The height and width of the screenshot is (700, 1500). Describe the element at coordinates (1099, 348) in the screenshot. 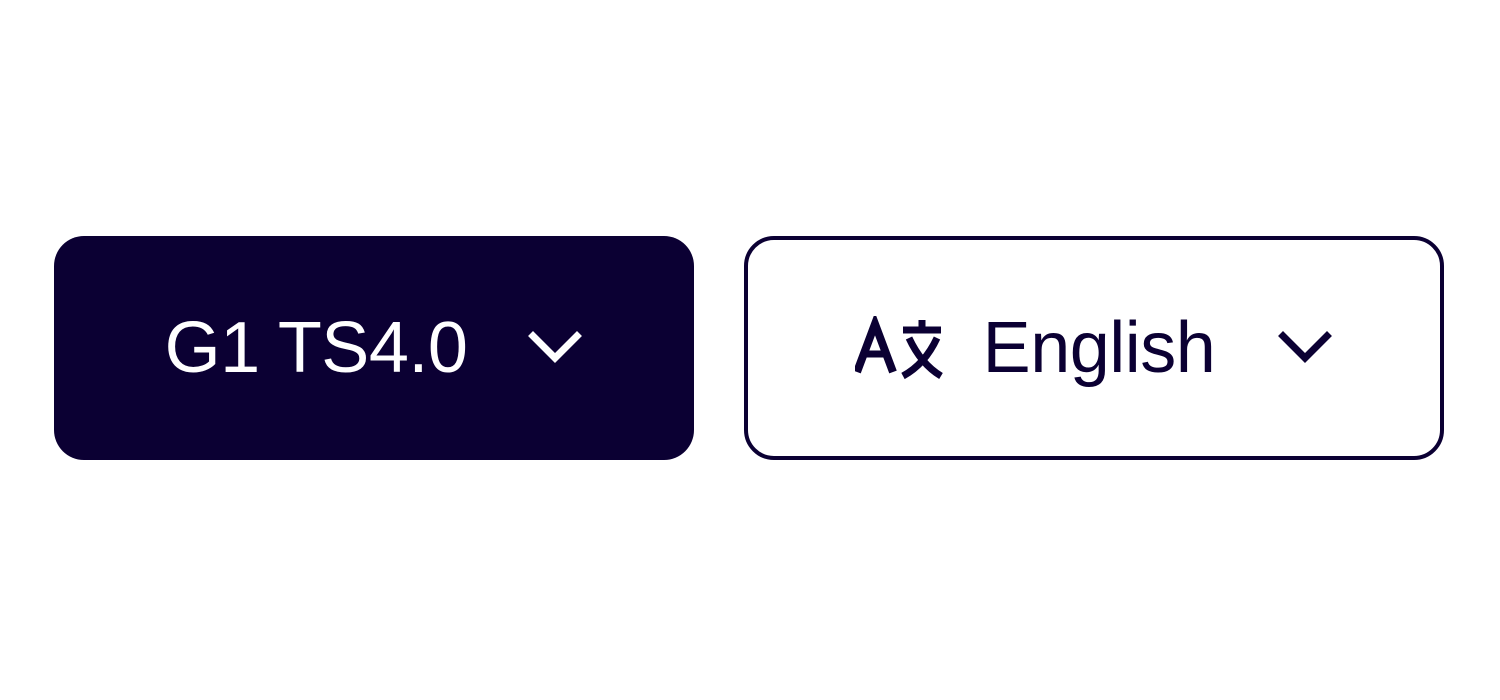

I see `language-selector-label: English` at that location.